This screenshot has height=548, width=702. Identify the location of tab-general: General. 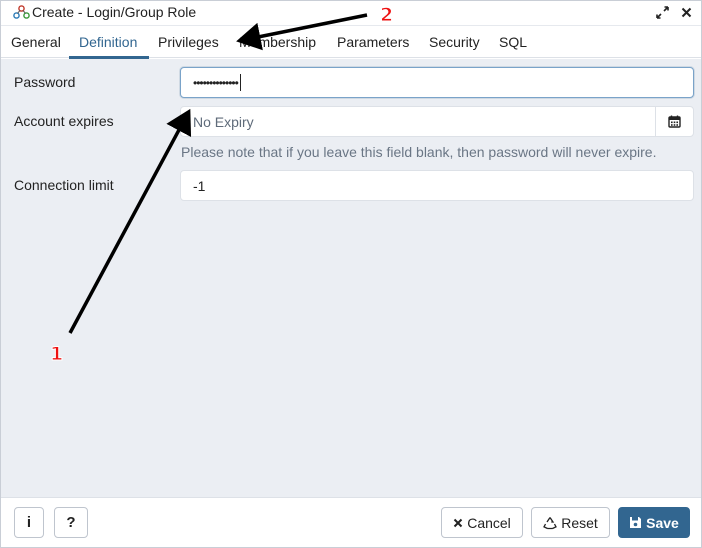
(36, 42).